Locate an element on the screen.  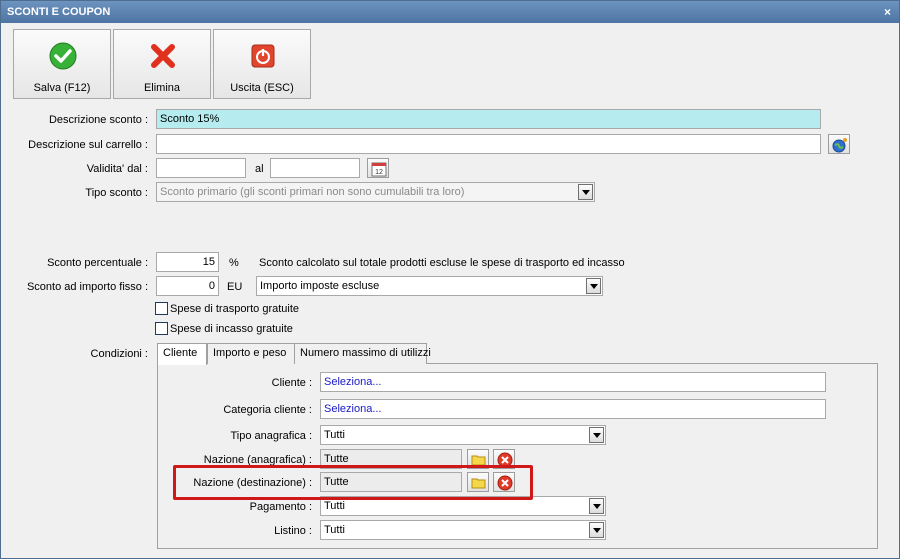
tab-numero-utilizzi: Numero massimo di utilizzi is located at coordinates (362, 353).